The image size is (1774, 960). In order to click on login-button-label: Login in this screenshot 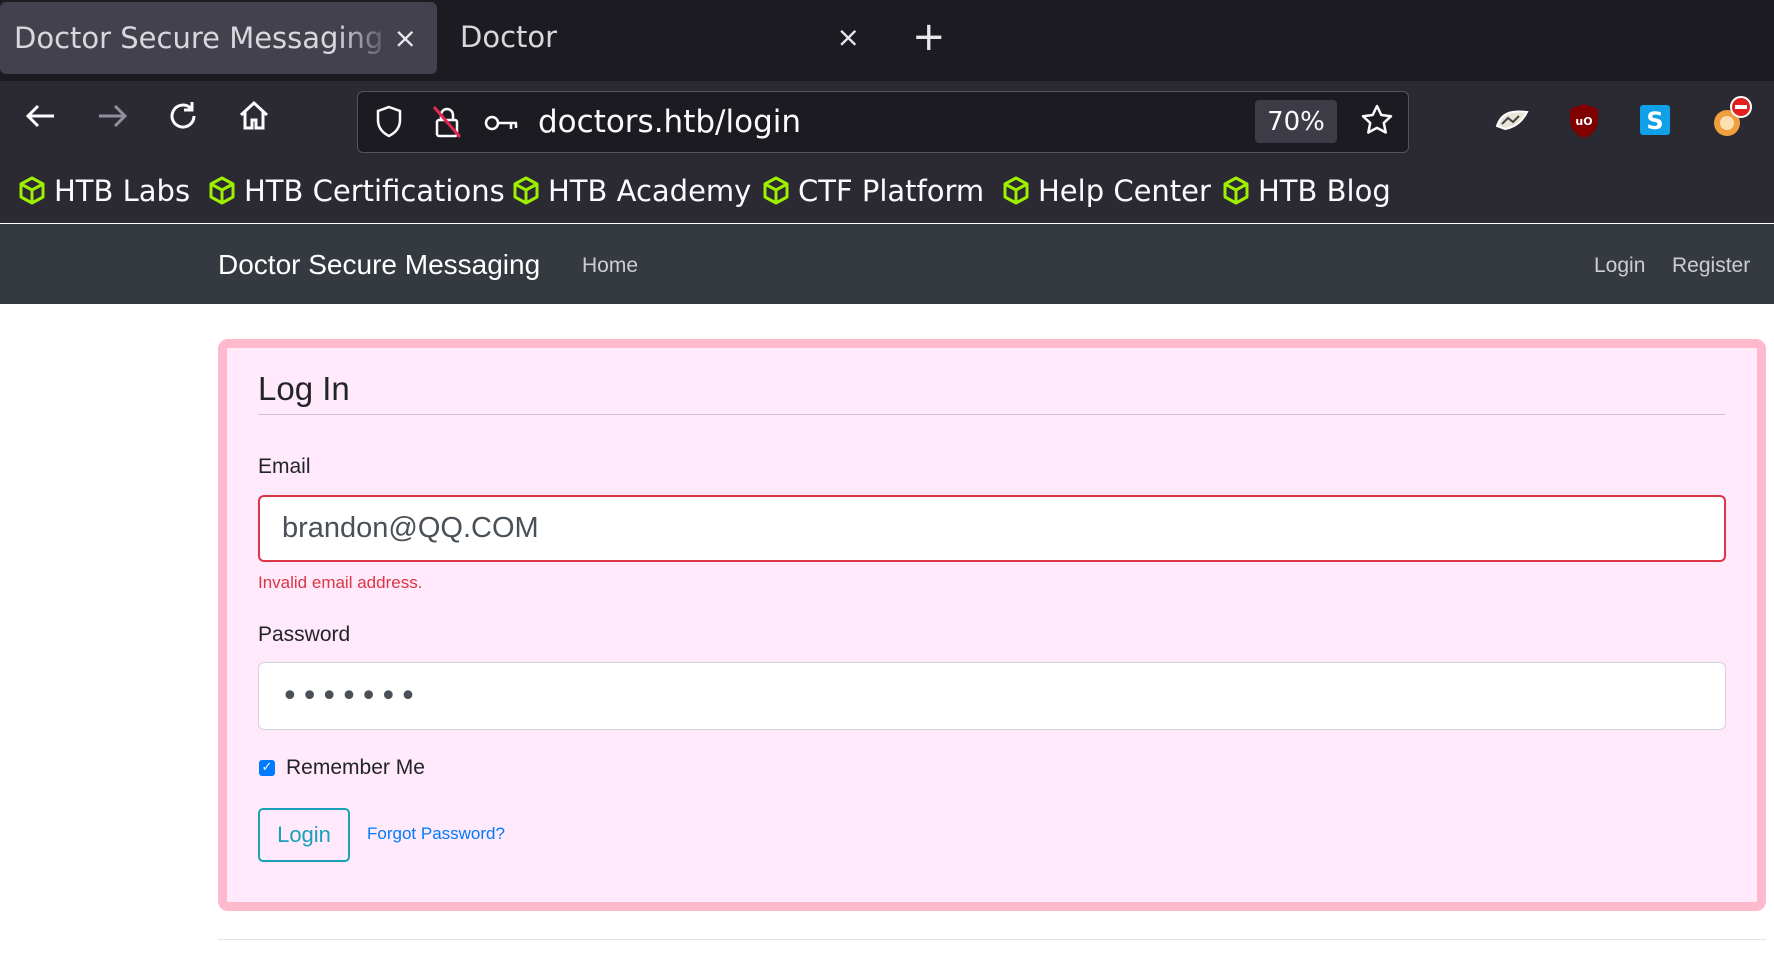, I will do `click(304, 834)`.